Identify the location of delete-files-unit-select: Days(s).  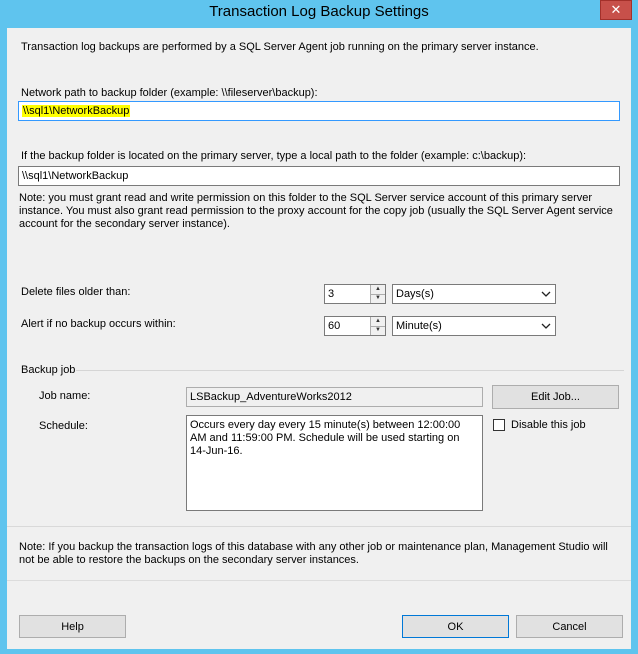
(474, 294).